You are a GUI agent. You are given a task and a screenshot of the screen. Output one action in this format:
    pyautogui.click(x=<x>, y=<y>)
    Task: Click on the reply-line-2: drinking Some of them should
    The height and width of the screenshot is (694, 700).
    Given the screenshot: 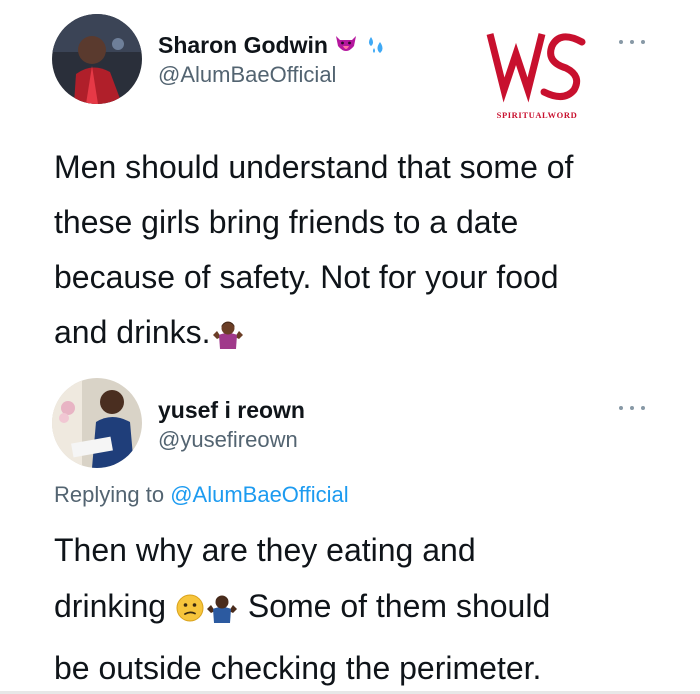 What is the action you would take?
    pyautogui.click(x=302, y=609)
    